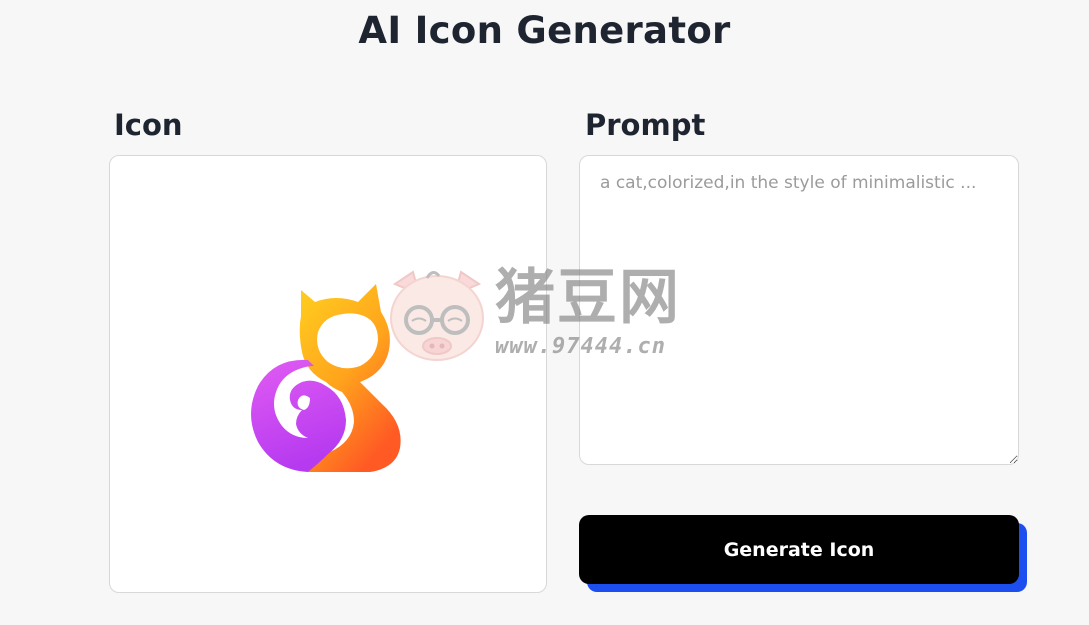  I want to click on gradient-cat-icon, so click(326, 378).